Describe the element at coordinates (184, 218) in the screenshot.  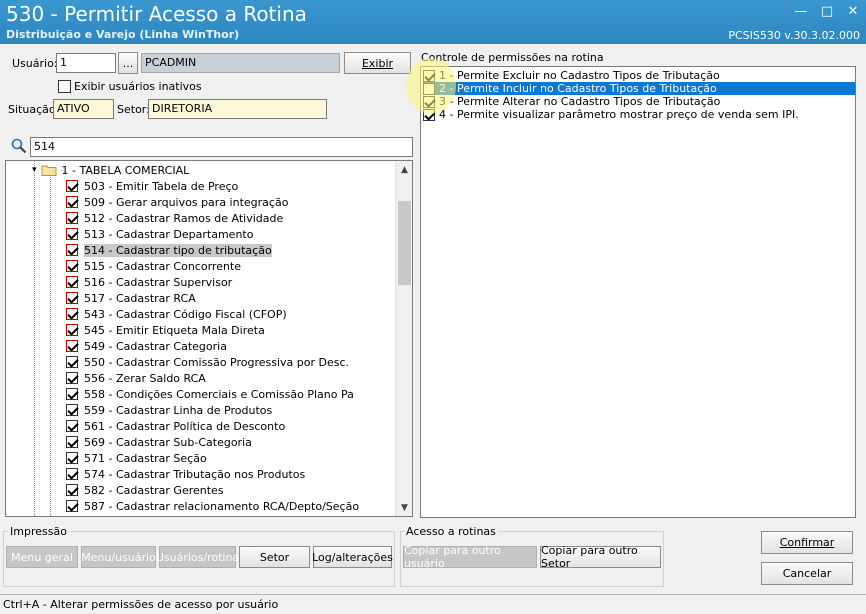
I see `tree-item-label: 512 - Cadastrar Ramos de Atividade` at that location.